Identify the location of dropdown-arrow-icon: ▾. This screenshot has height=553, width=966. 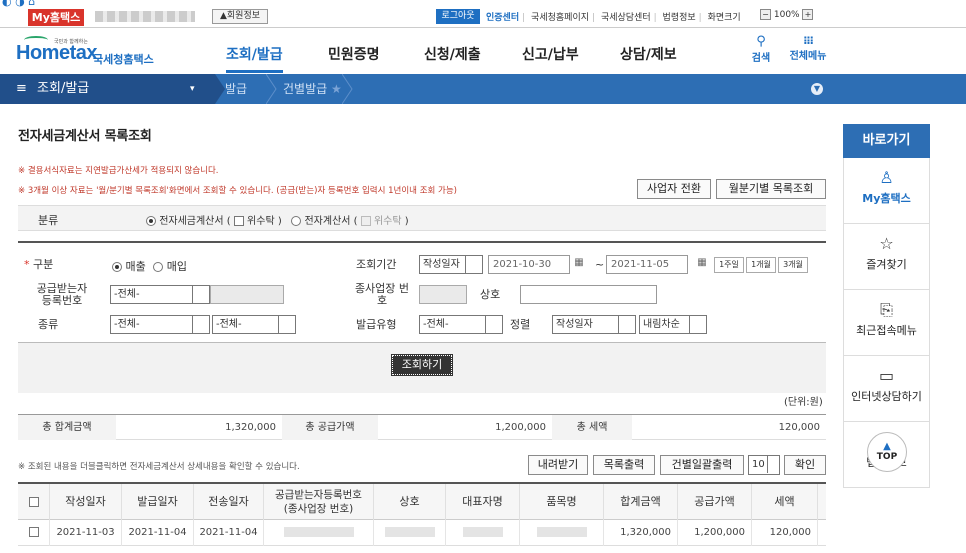
(192, 89).